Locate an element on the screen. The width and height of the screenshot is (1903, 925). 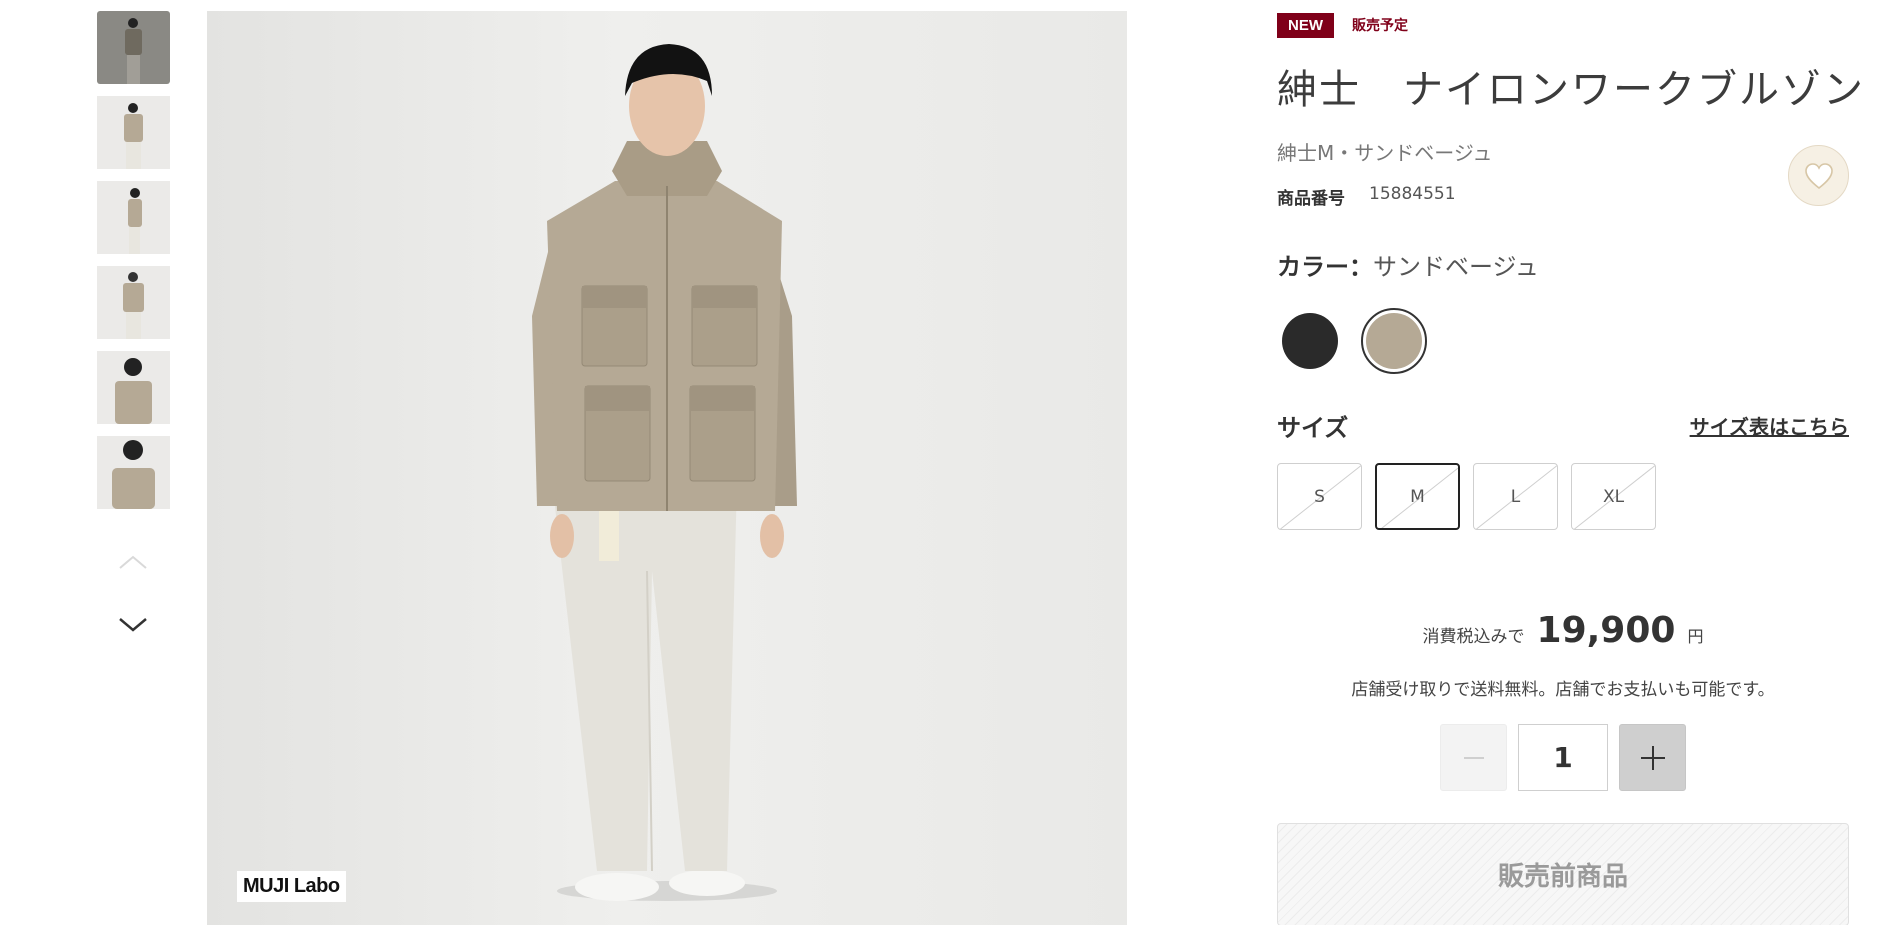
pre-sale-button: 販売前商品 is located at coordinates (1563, 874).